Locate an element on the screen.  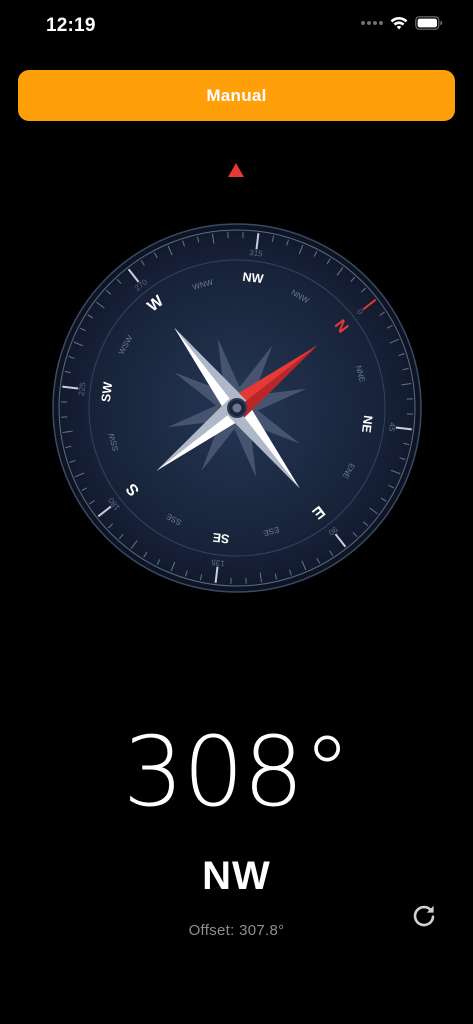
wifi-icon is located at coordinates (399, 23).